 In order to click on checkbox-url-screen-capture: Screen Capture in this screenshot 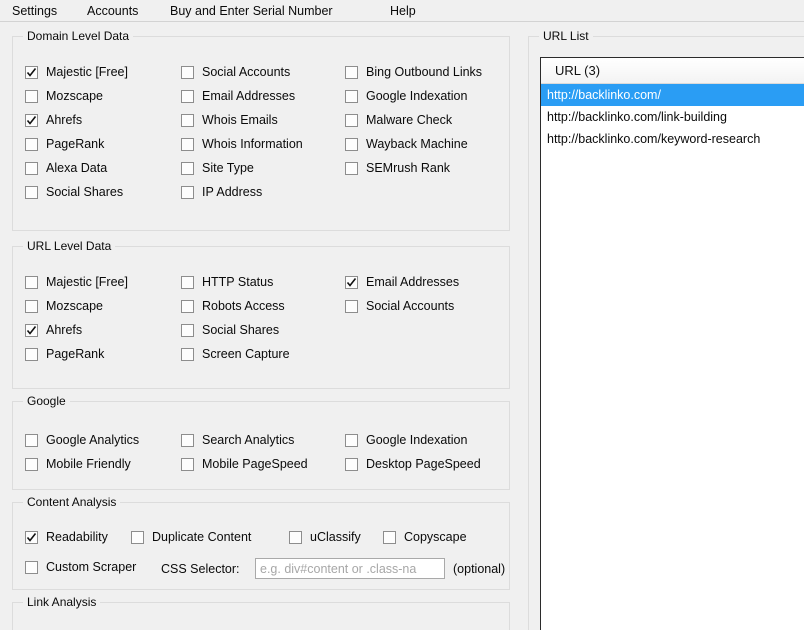, I will do `click(235, 354)`.